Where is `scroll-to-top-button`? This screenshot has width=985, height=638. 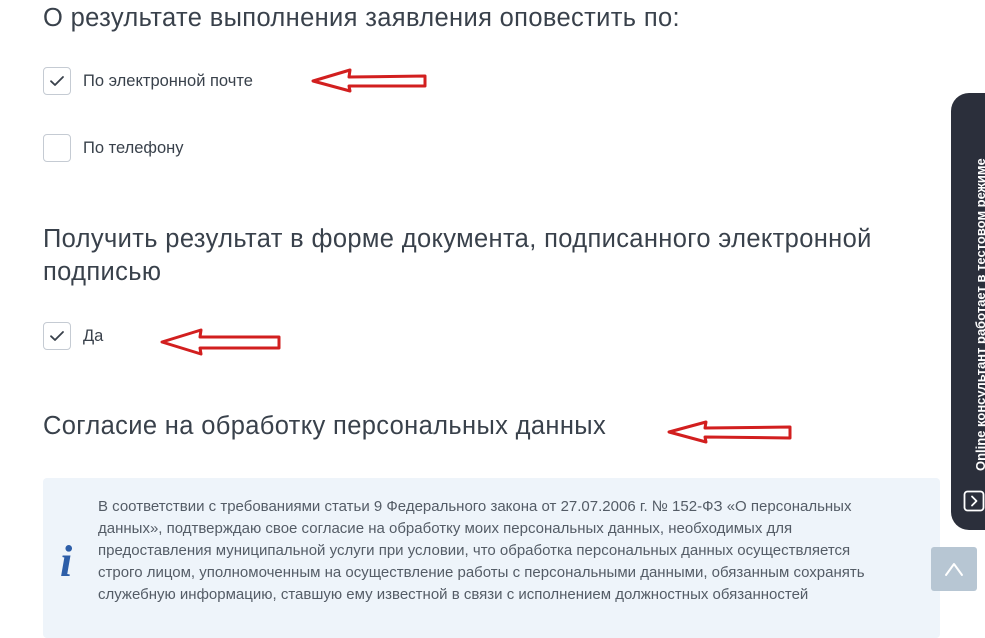
scroll-to-top-button is located at coordinates (954, 569).